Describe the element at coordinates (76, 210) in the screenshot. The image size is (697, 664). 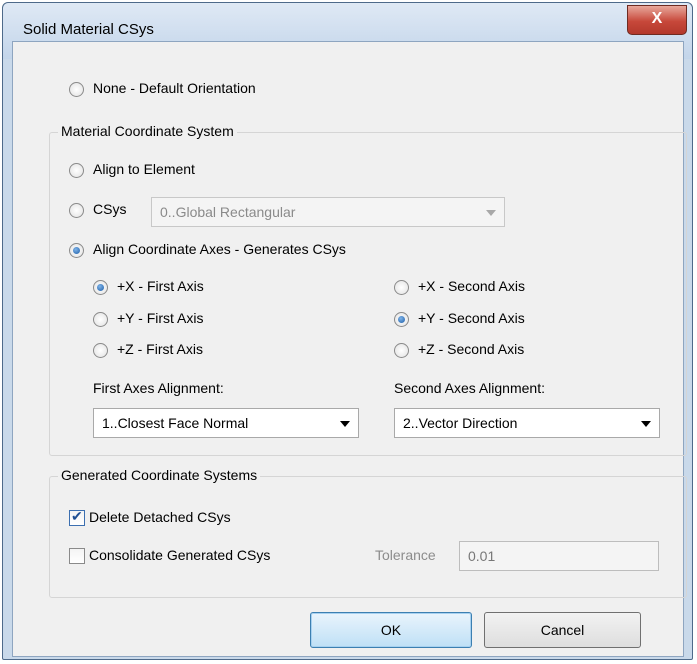
I see `radio-csys` at that location.